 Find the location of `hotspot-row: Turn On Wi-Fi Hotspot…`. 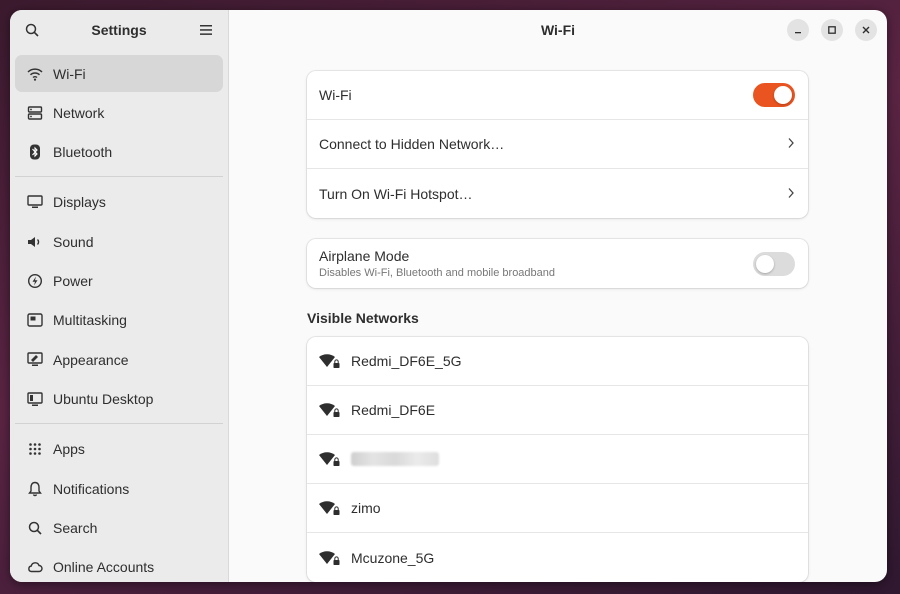

hotspot-row: Turn On Wi-Fi Hotspot… is located at coordinates (557, 193).